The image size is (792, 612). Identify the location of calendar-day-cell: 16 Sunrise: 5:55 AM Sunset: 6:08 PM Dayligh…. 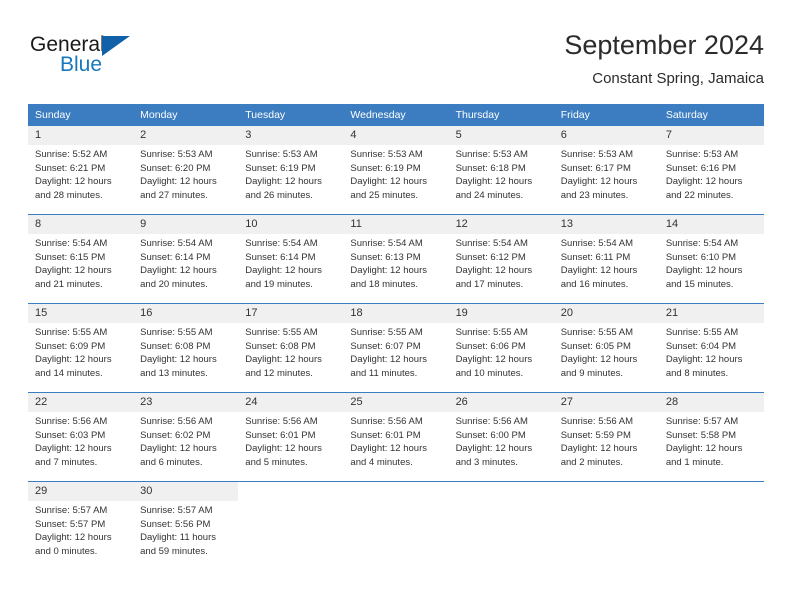
(186, 348).